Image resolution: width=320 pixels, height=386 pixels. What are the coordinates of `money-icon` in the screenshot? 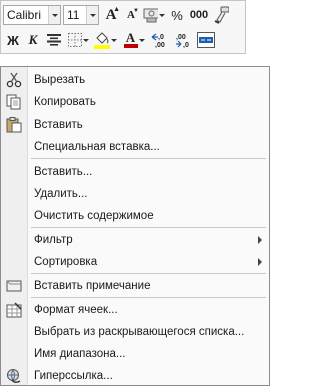 It's located at (150, 15).